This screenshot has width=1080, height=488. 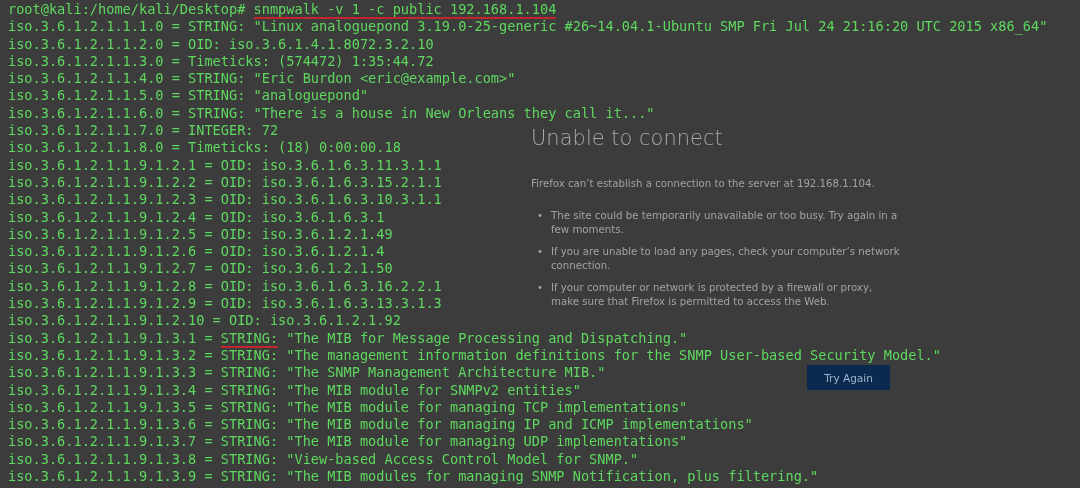 I want to click on output-line: iso.3.6.1.2.1.1.9.1.2.3 = OID: iso.3.6.1.6.3.10.3.1.1, so click(x=225, y=200).